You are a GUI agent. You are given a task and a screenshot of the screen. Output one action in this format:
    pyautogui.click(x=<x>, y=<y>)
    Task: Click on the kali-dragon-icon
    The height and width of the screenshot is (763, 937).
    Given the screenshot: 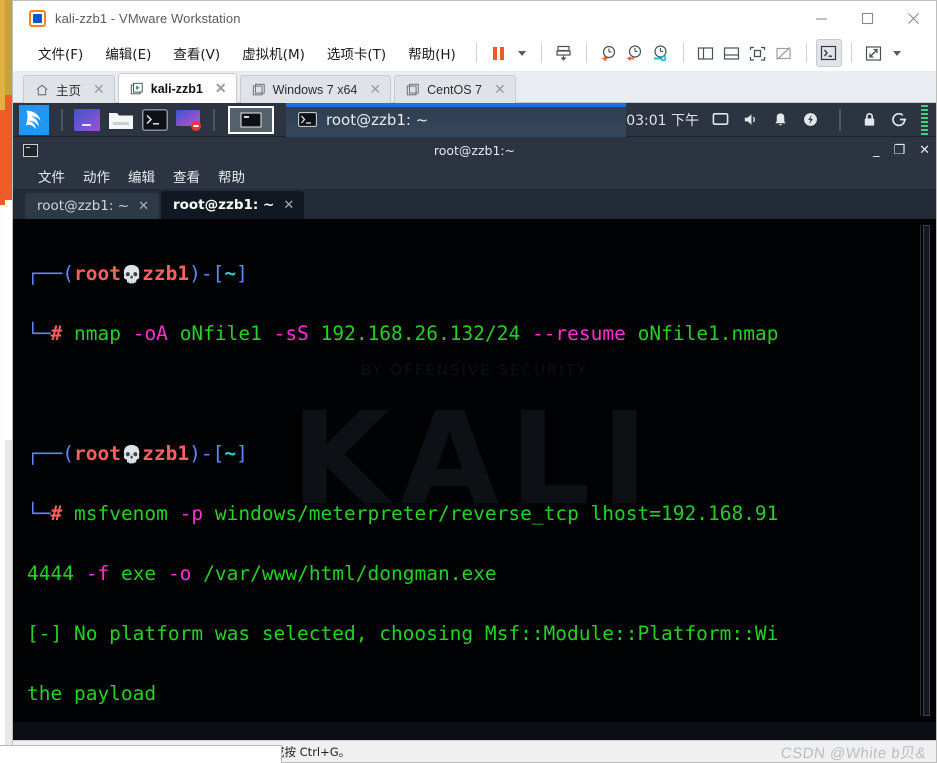 What is the action you would take?
    pyautogui.click(x=34, y=119)
    